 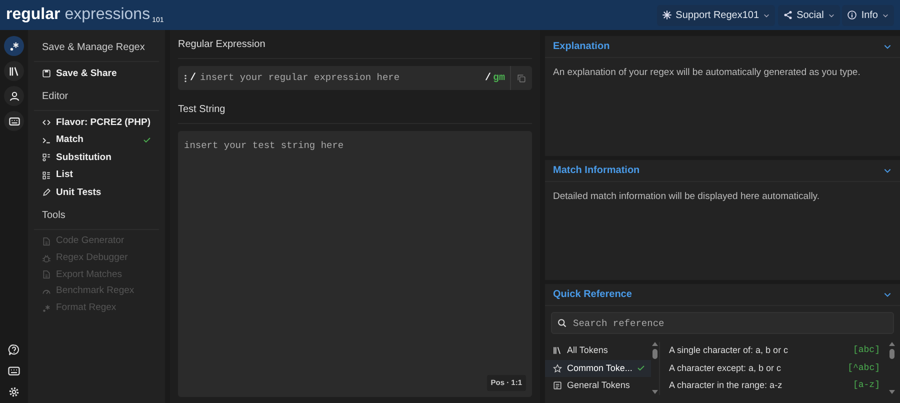 I want to click on regex-field: / insert your regular expression here / gm, so click(x=355, y=78).